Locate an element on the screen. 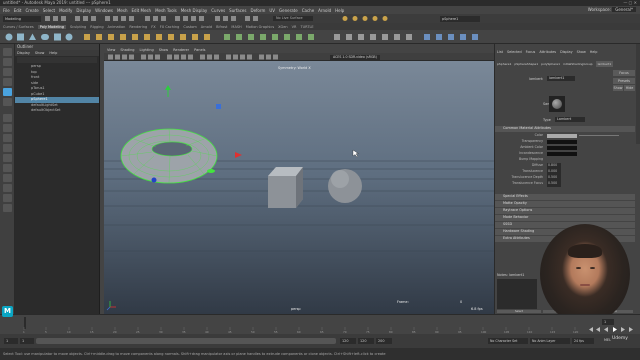  section-mode-behavior: Mode Behavior is located at coordinates (565, 218).